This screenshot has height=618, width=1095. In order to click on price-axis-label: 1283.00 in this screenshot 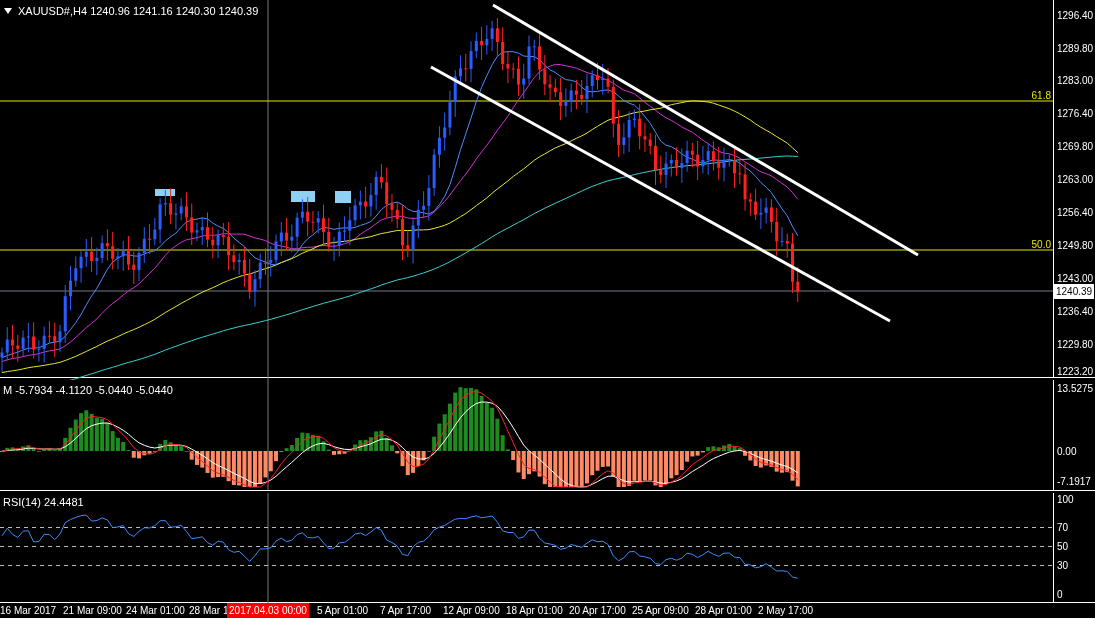, I will do `click(1075, 81)`.